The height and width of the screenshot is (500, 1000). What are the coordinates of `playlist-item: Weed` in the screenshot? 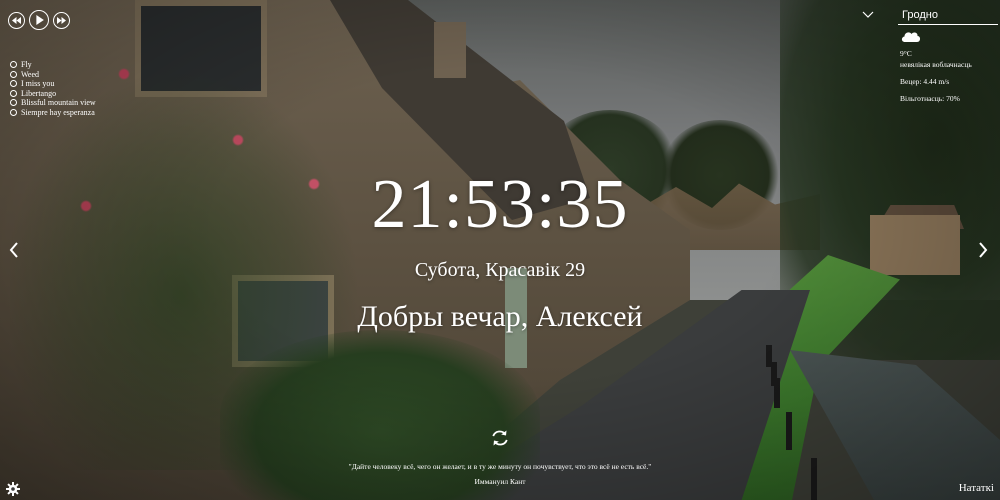 It's located at (53, 75).